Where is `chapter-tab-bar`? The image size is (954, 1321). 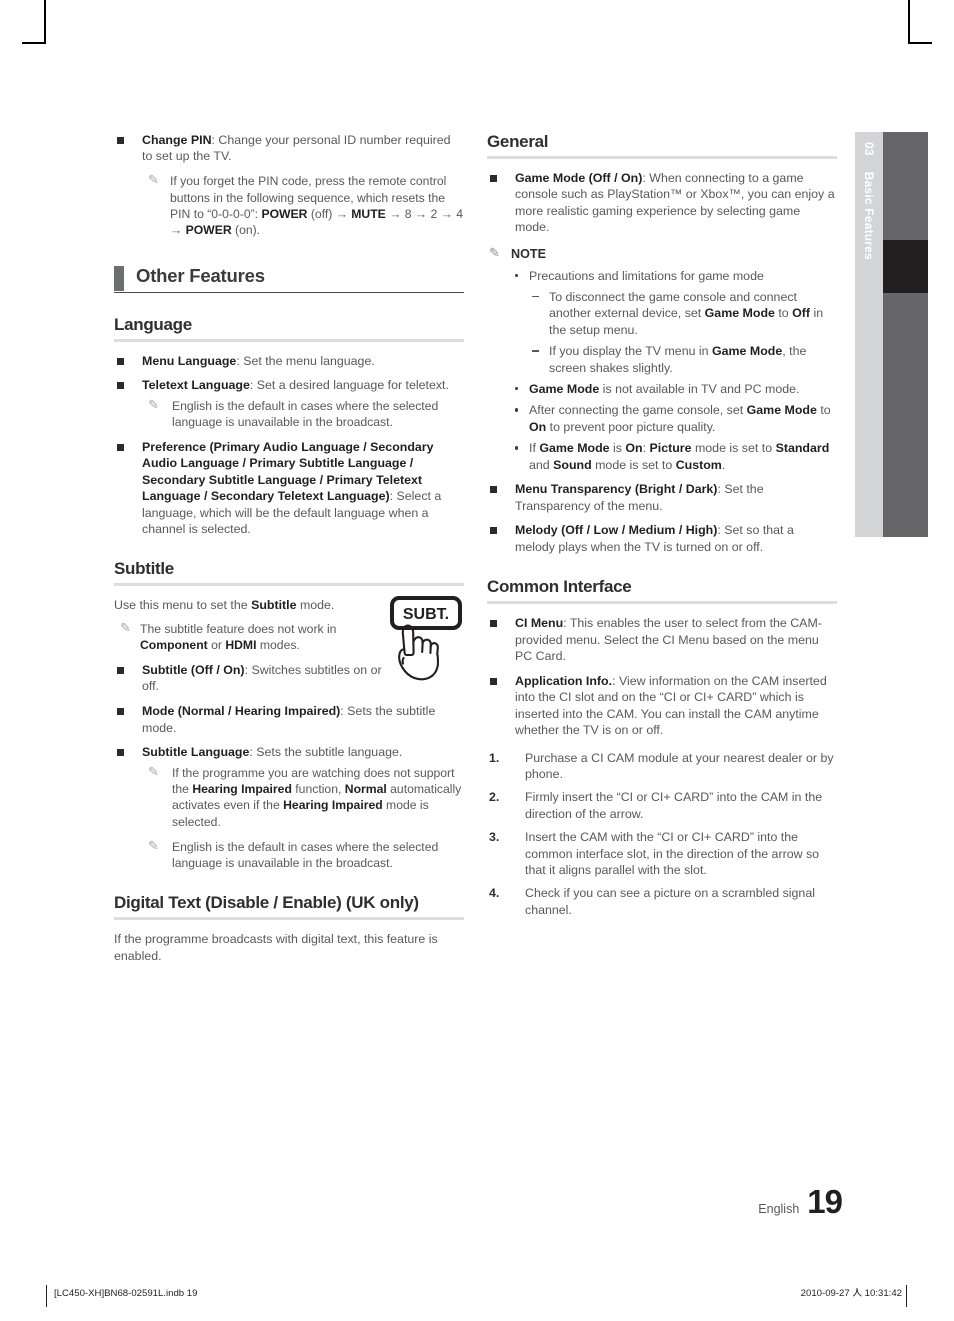 chapter-tab-bar is located at coordinates (905, 334).